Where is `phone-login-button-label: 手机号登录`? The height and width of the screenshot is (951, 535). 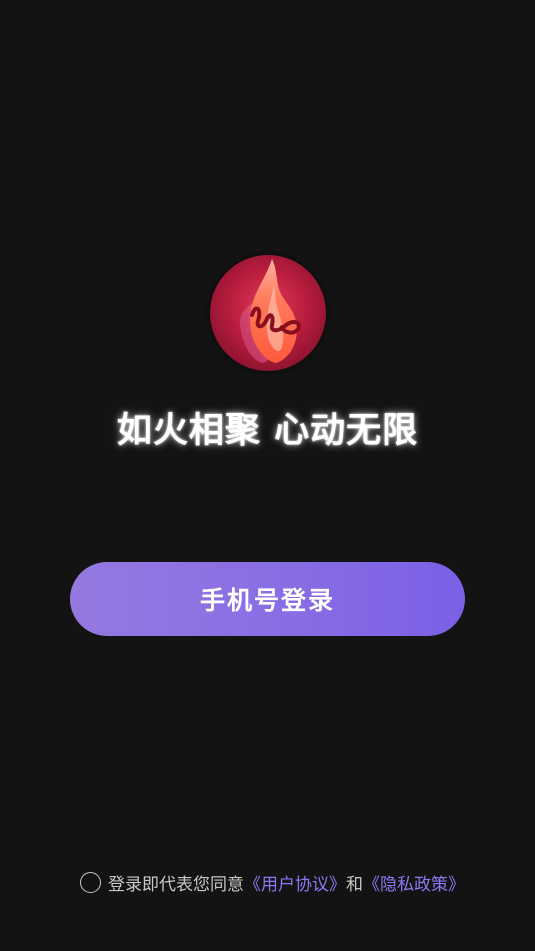
phone-login-button-label: 手机号登录 is located at coordinates (267, 600).